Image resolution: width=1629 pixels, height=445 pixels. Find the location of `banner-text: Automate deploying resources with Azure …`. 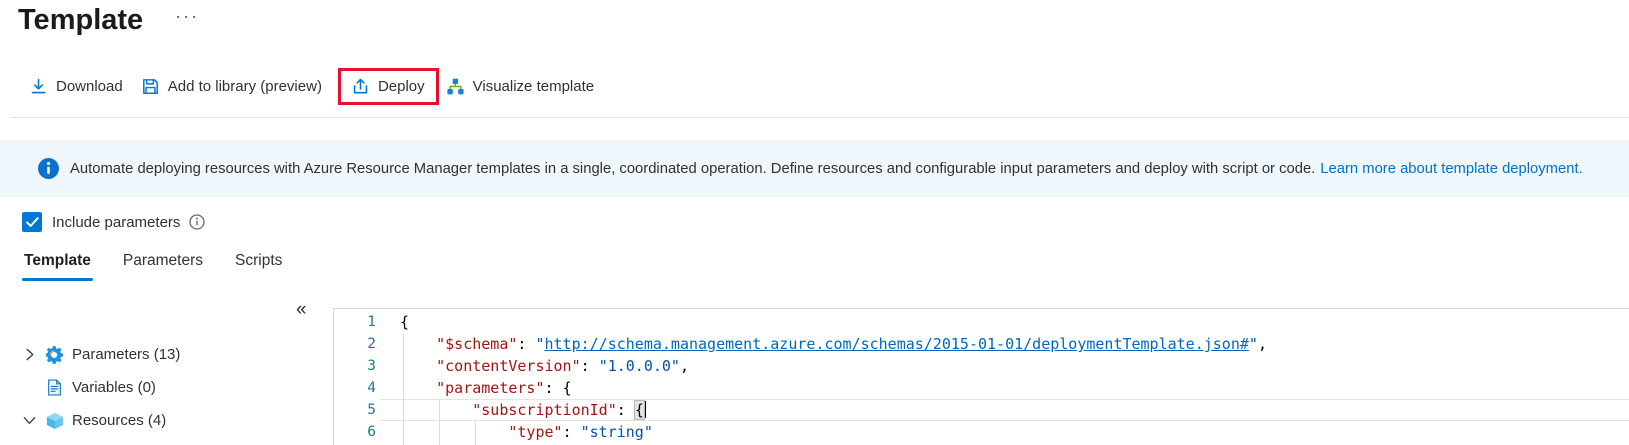

banner-text: Automate deploying resources with Azure … is located at coordinates (693, 168).